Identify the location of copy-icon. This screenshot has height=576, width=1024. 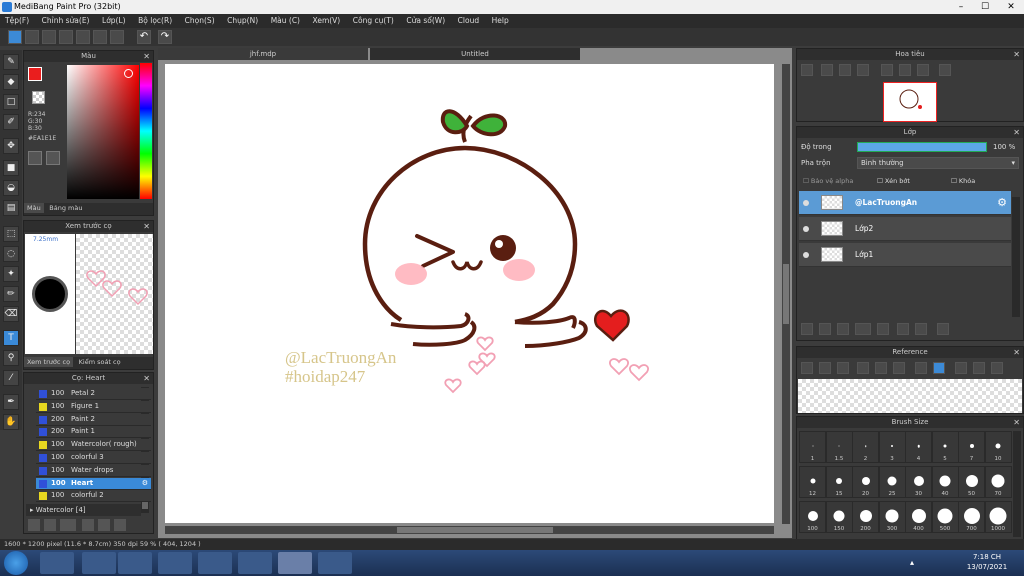
(100, 37).